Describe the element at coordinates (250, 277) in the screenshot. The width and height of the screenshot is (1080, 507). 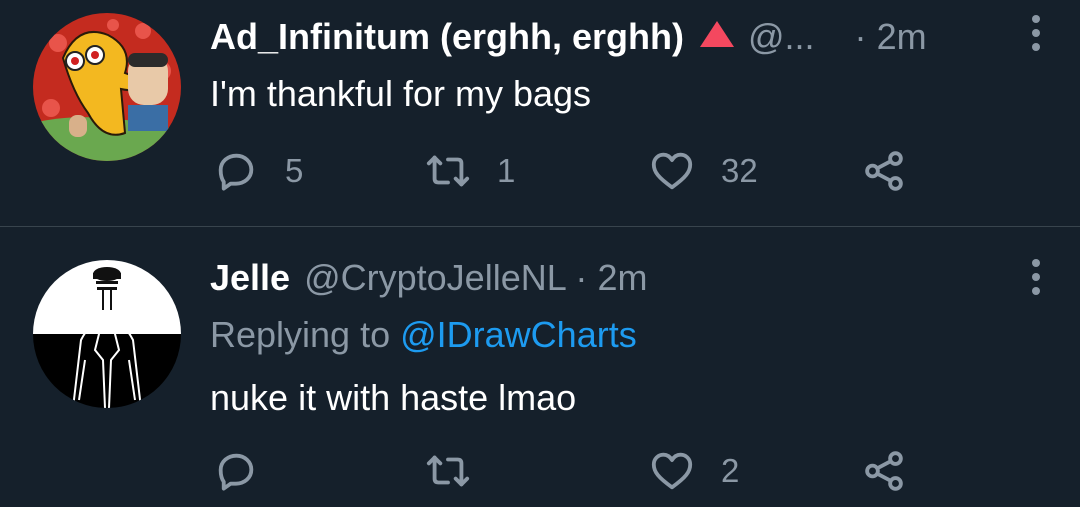
I see `display-name: Jelle` at that location.